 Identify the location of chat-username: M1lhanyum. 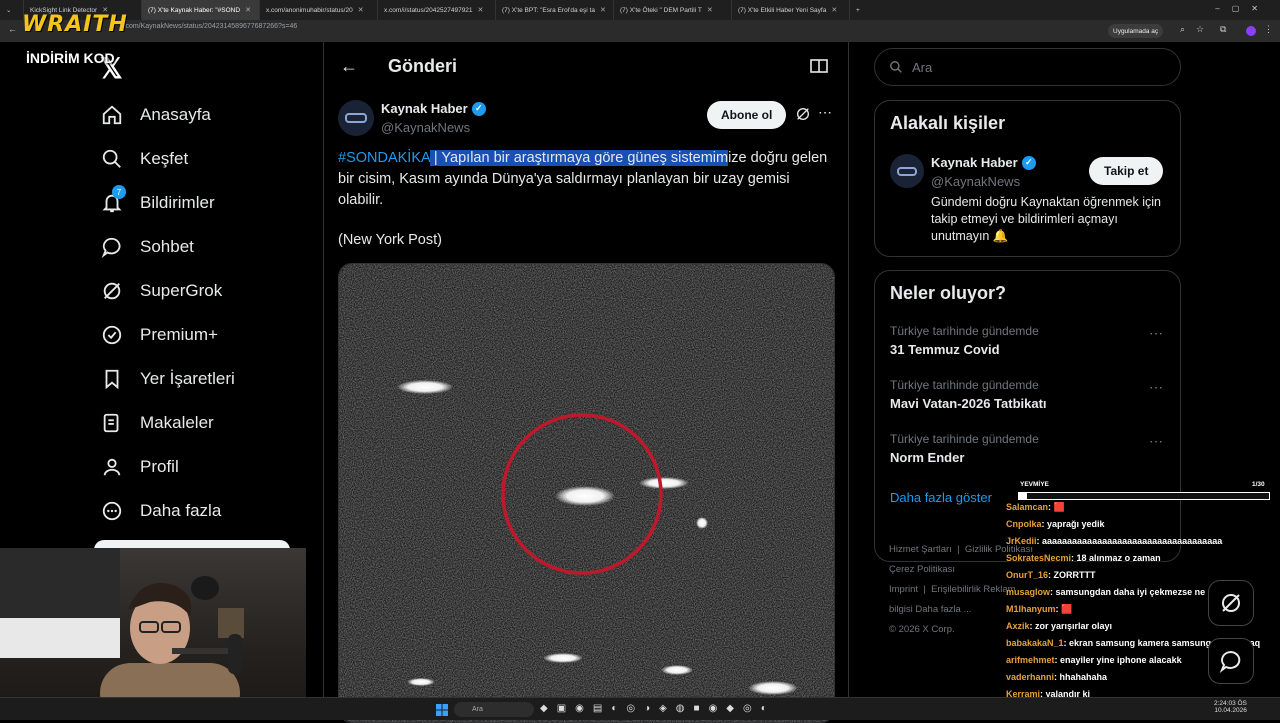
(1031, 609).